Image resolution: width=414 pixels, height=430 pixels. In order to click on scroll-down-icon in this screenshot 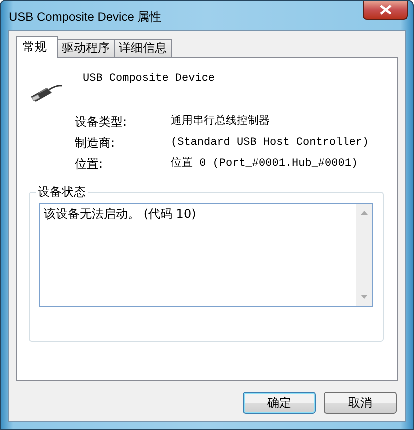, I will do `click(364, 297)`.